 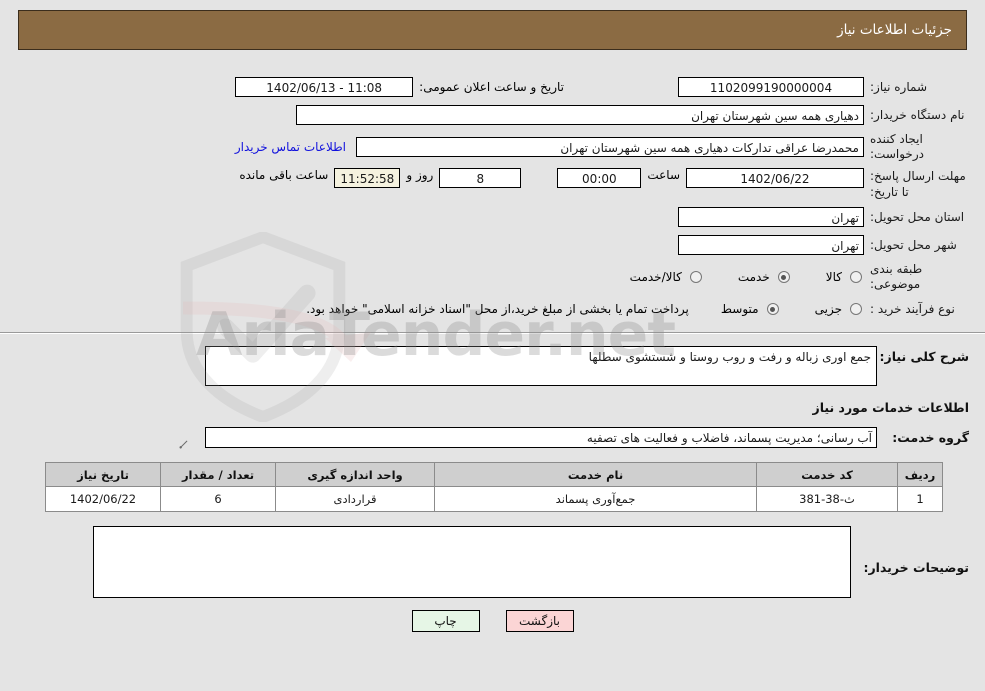 I want to click on process-radio-jozei: جزیی, so click(x=839, y=309).